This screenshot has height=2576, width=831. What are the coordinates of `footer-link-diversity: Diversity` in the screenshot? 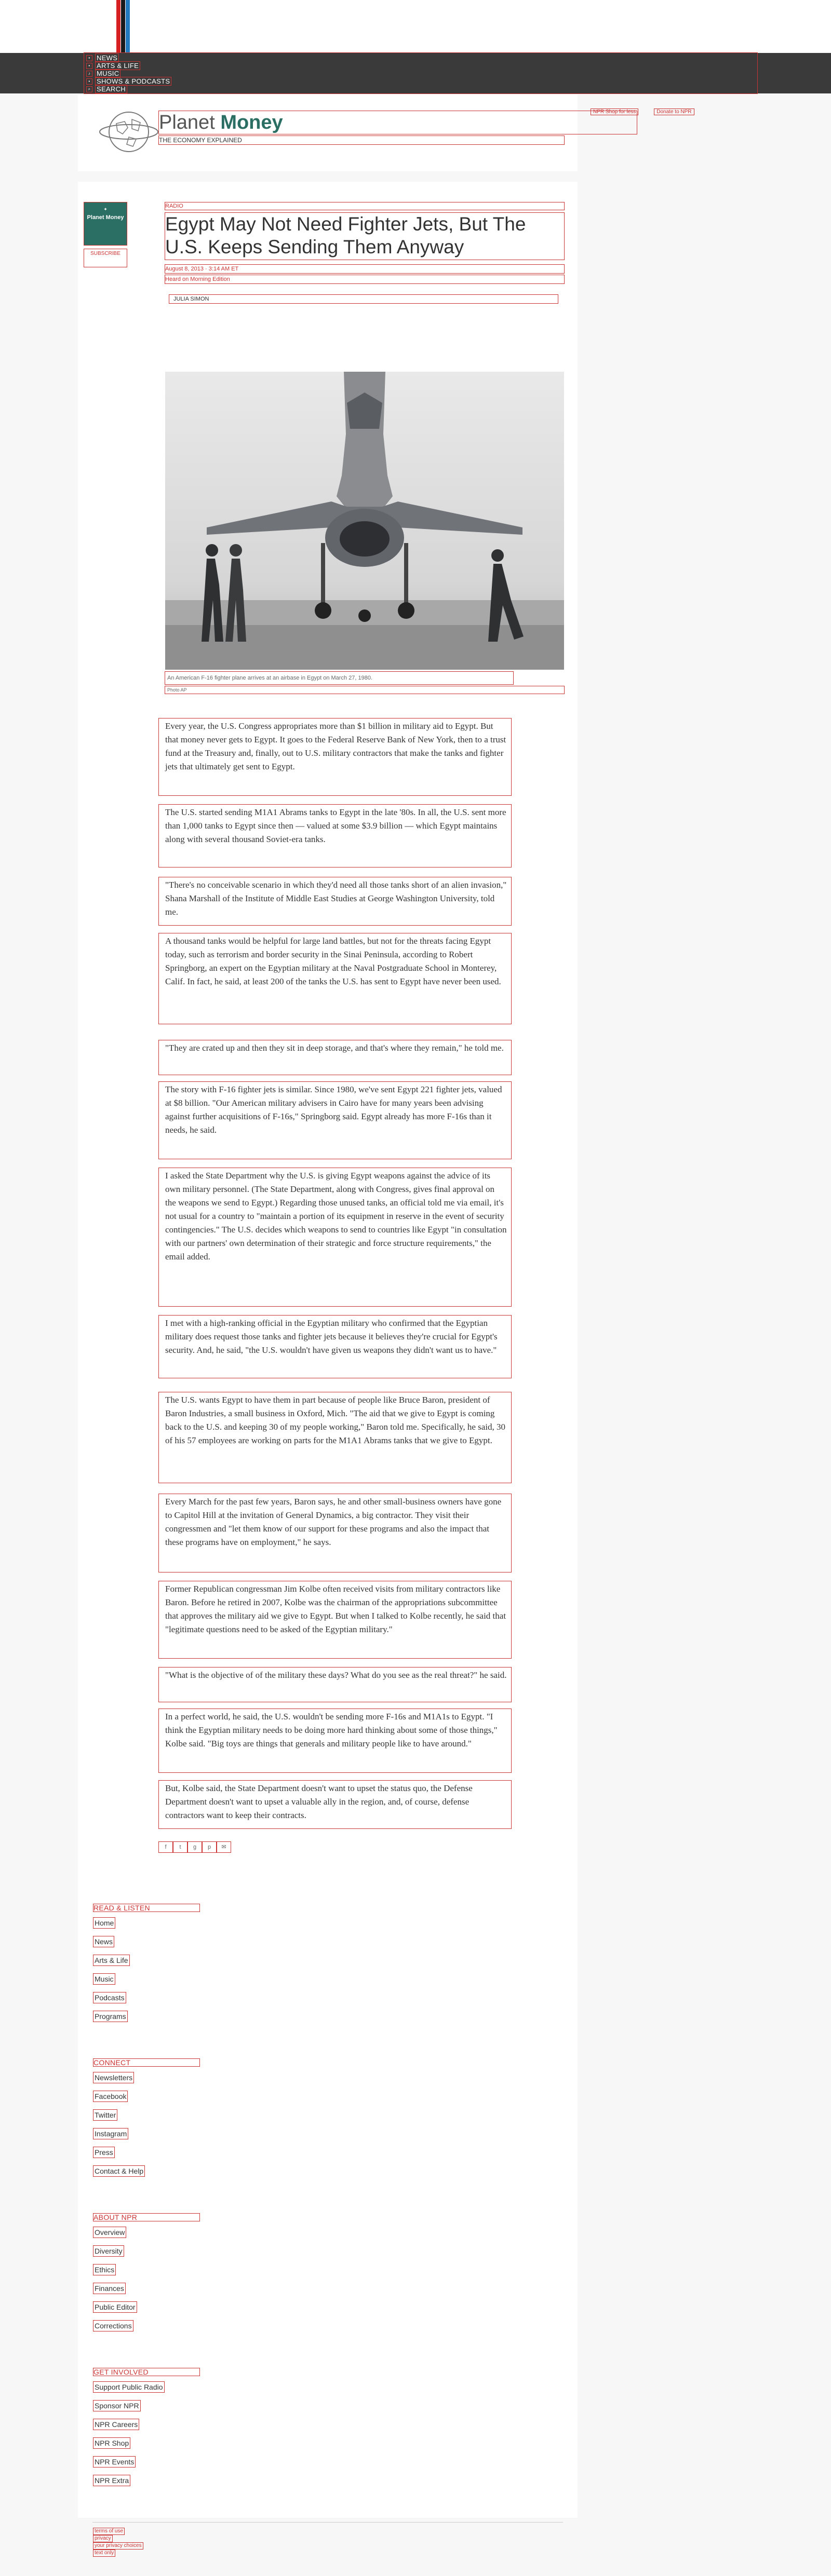 It's located at (108, 2251).